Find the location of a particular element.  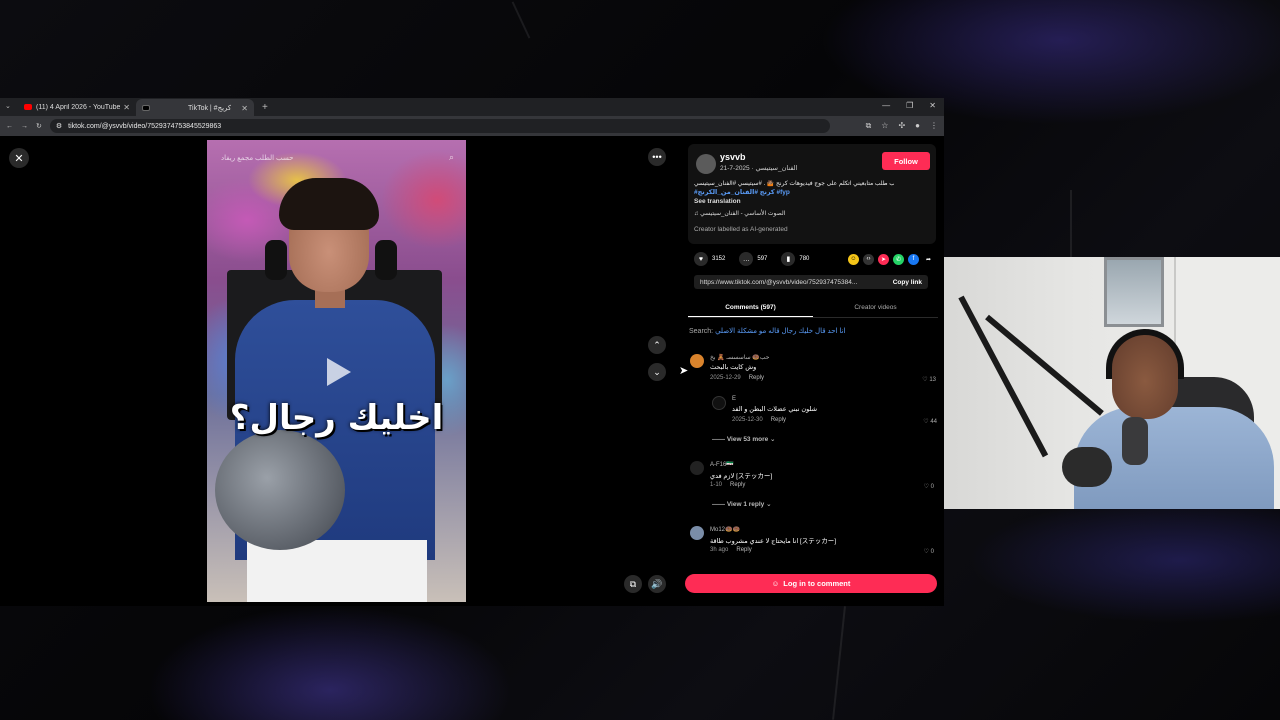

creator-subline: الفنان_سيتيسي · 2025-7-21 is located at coordinates (759, 168).